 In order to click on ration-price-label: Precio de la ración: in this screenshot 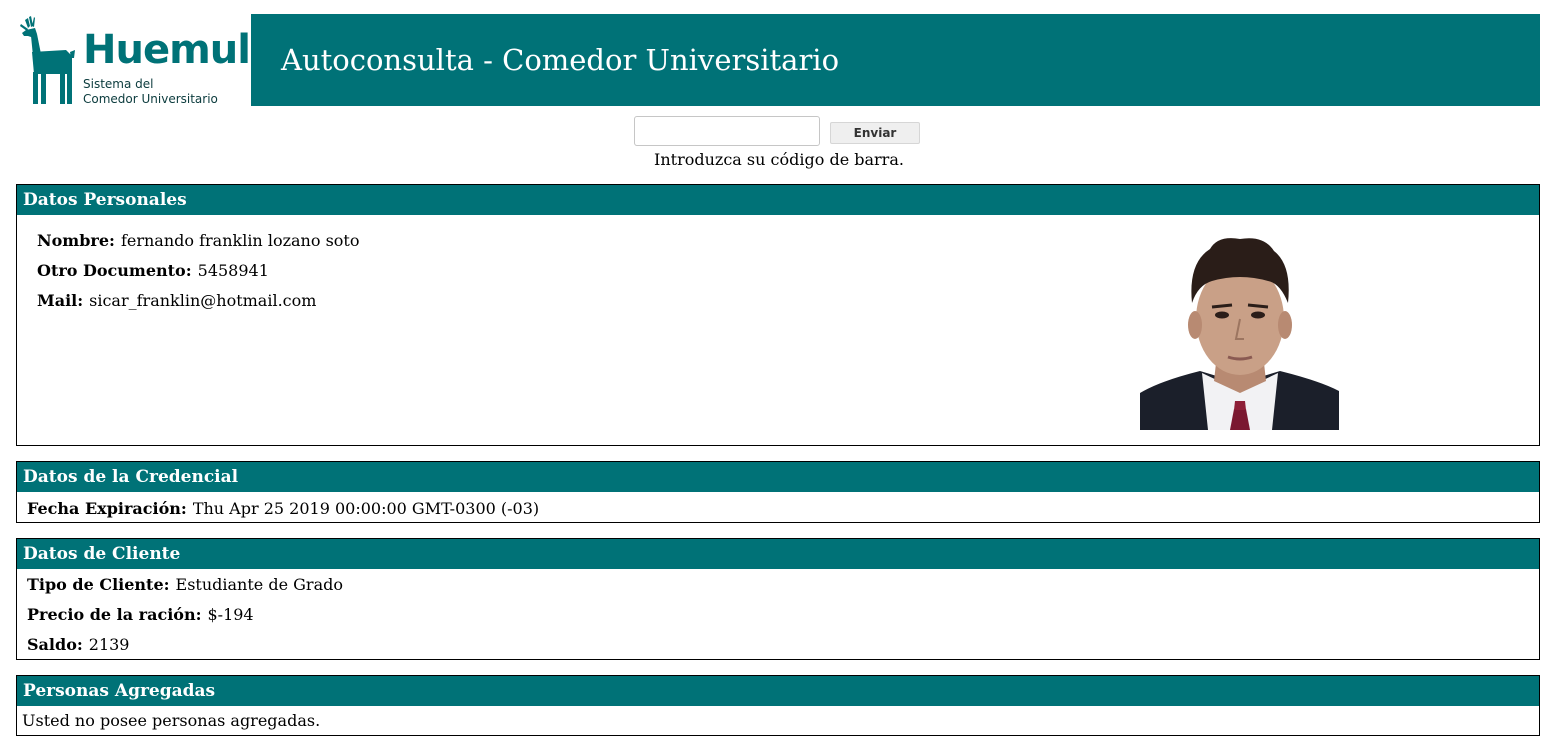, I will do `click(114, 614)`.